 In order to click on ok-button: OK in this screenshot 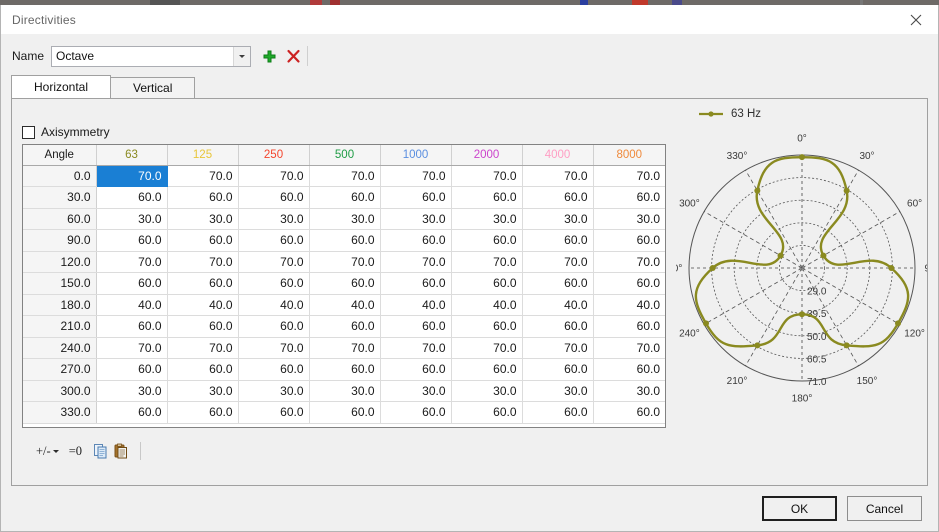, I will do `click(799, 508)`.